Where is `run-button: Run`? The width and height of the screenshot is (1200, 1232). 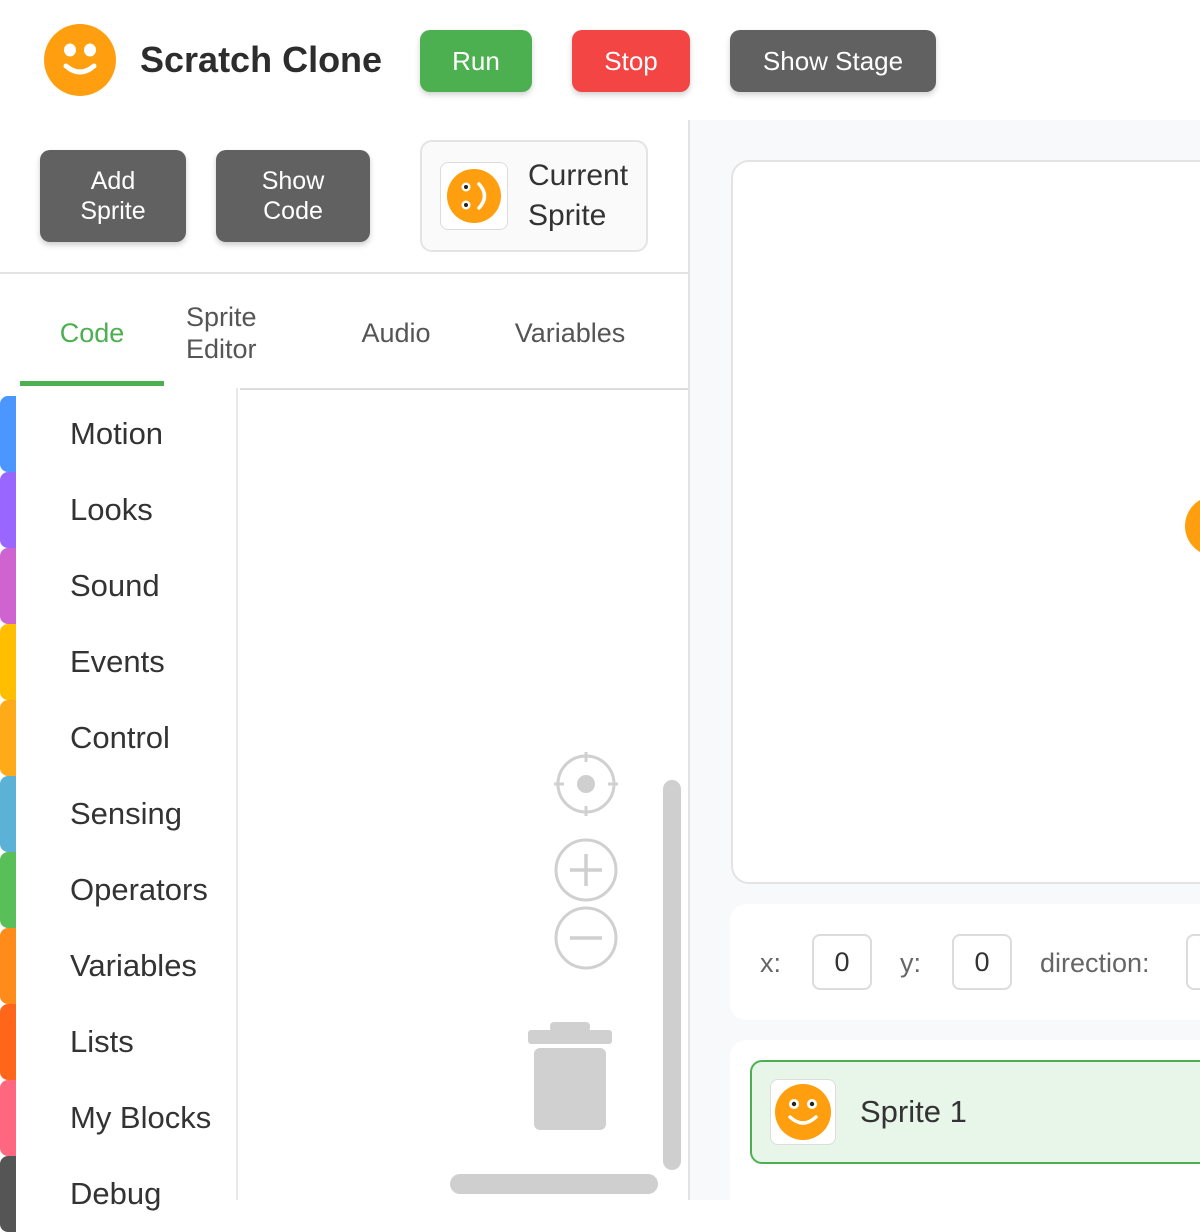
run-button: Run is located at coordinates (476, 61).